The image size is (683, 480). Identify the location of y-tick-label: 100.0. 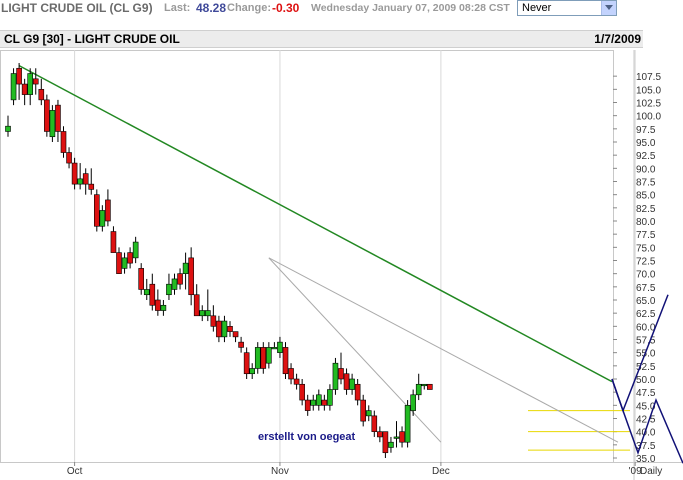
(648, 117).